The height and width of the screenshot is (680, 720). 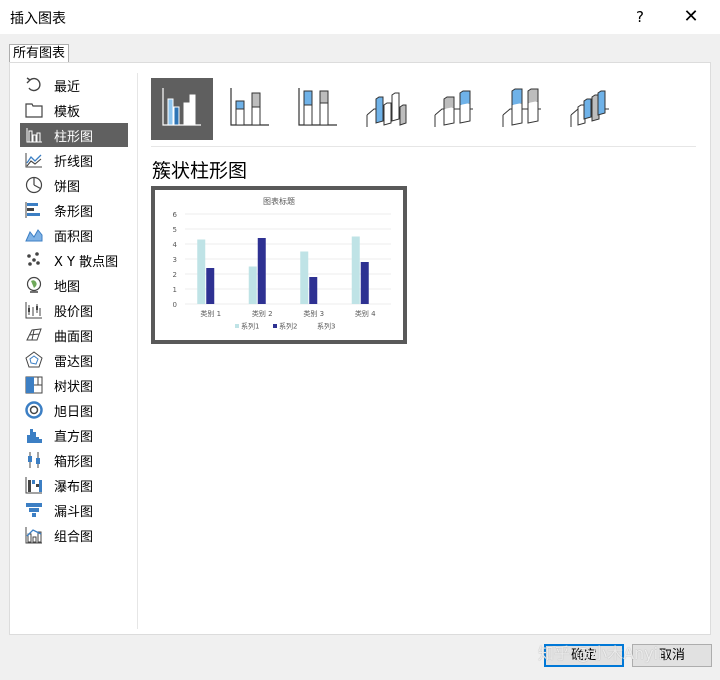 What do you see at coordinates (182, 109) in the screenshot?
I see `subtype-clustered-column` at bounding box center [182, 109].